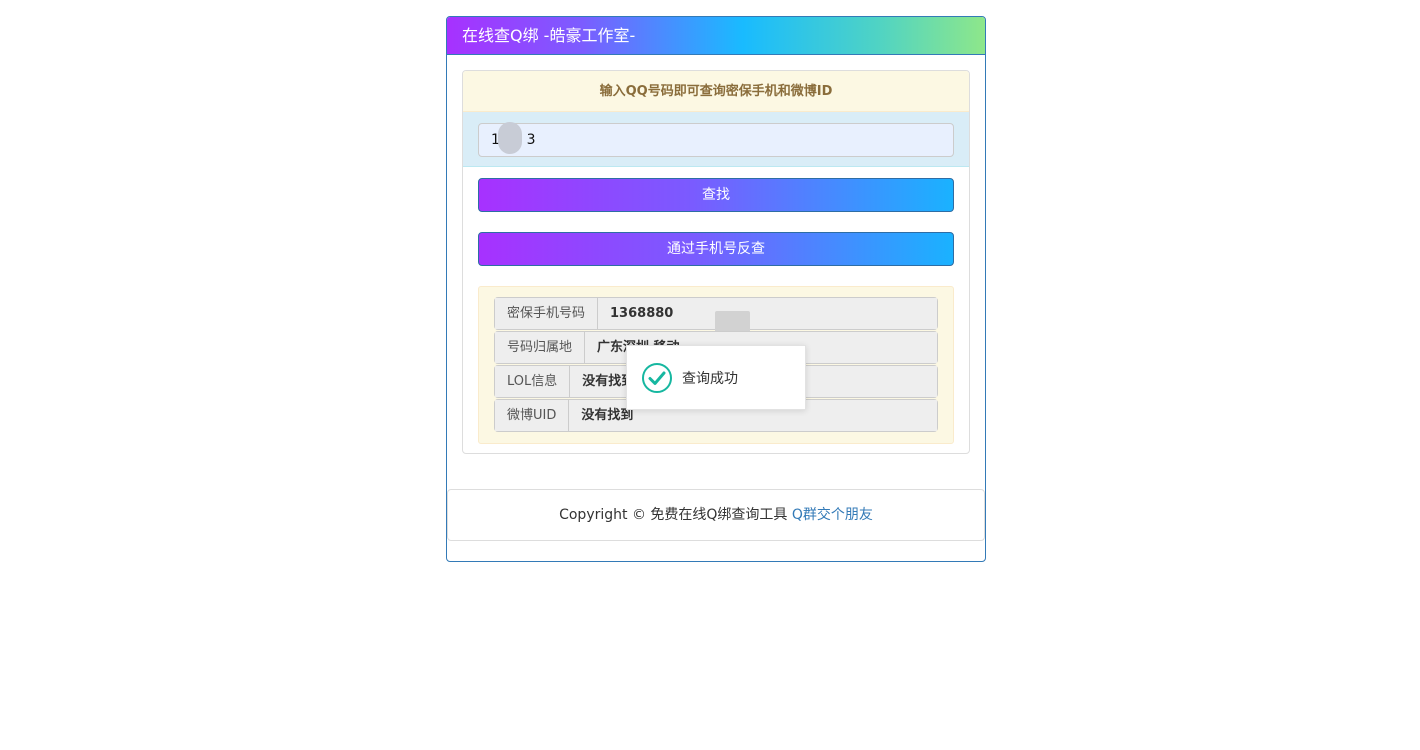 This screenshot has height=750, width=1420. I want to click on search-button: 查找, so click(716, 195).